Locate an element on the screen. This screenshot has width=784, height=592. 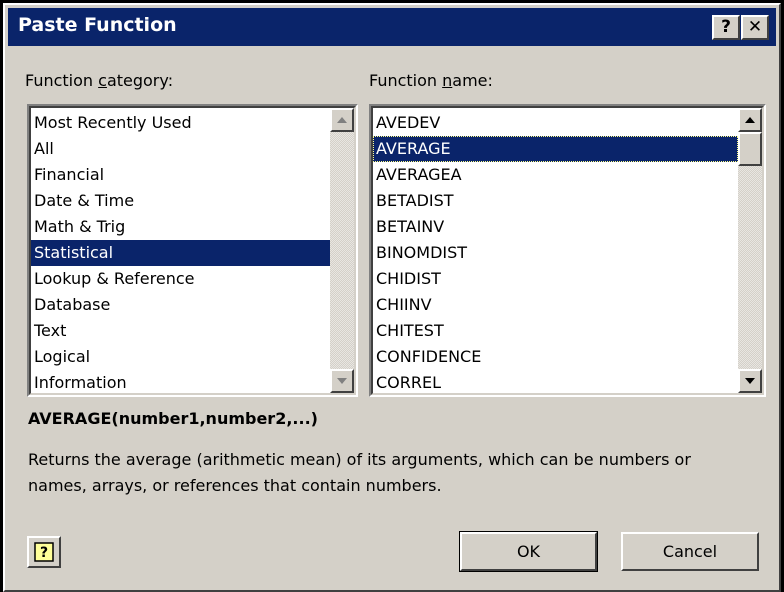
function-category-label: Function category: is located at coordinates (99, 80).